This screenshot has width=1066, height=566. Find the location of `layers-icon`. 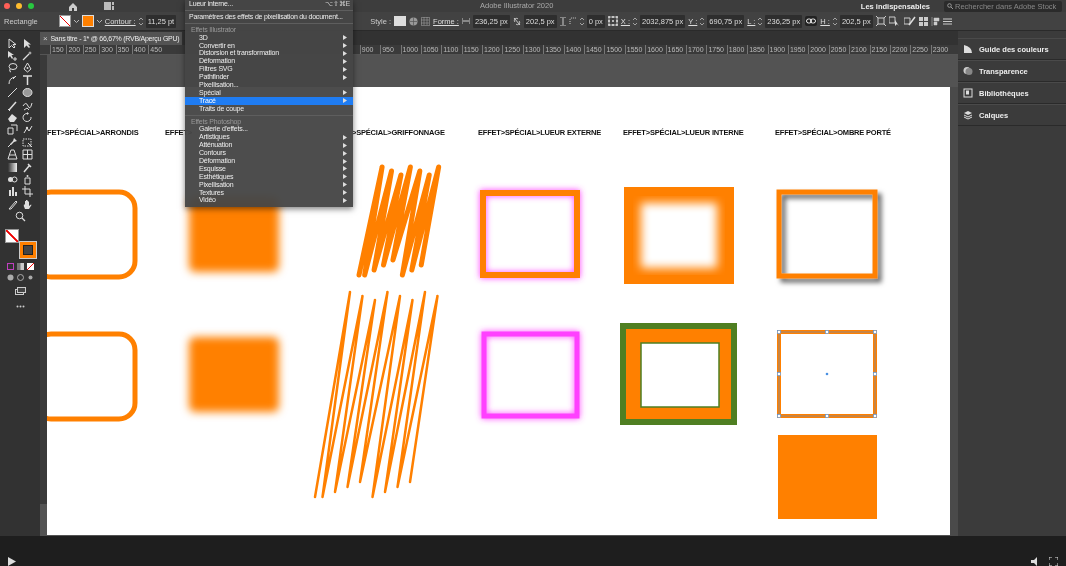

layers-icon is located at coordinates (968, 115).